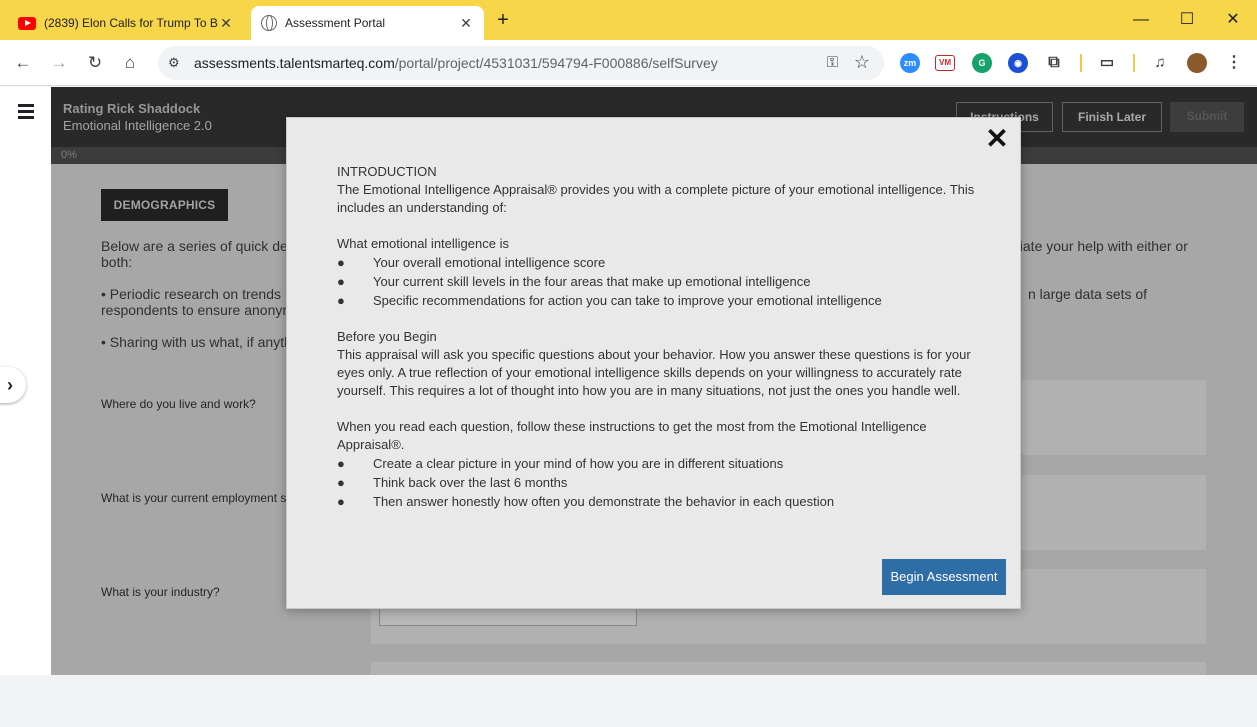  What do you see at coordinates (832, 62) in the screenshot?
I see `password-key-icon: ⚿` at bounding box center [832, 62].